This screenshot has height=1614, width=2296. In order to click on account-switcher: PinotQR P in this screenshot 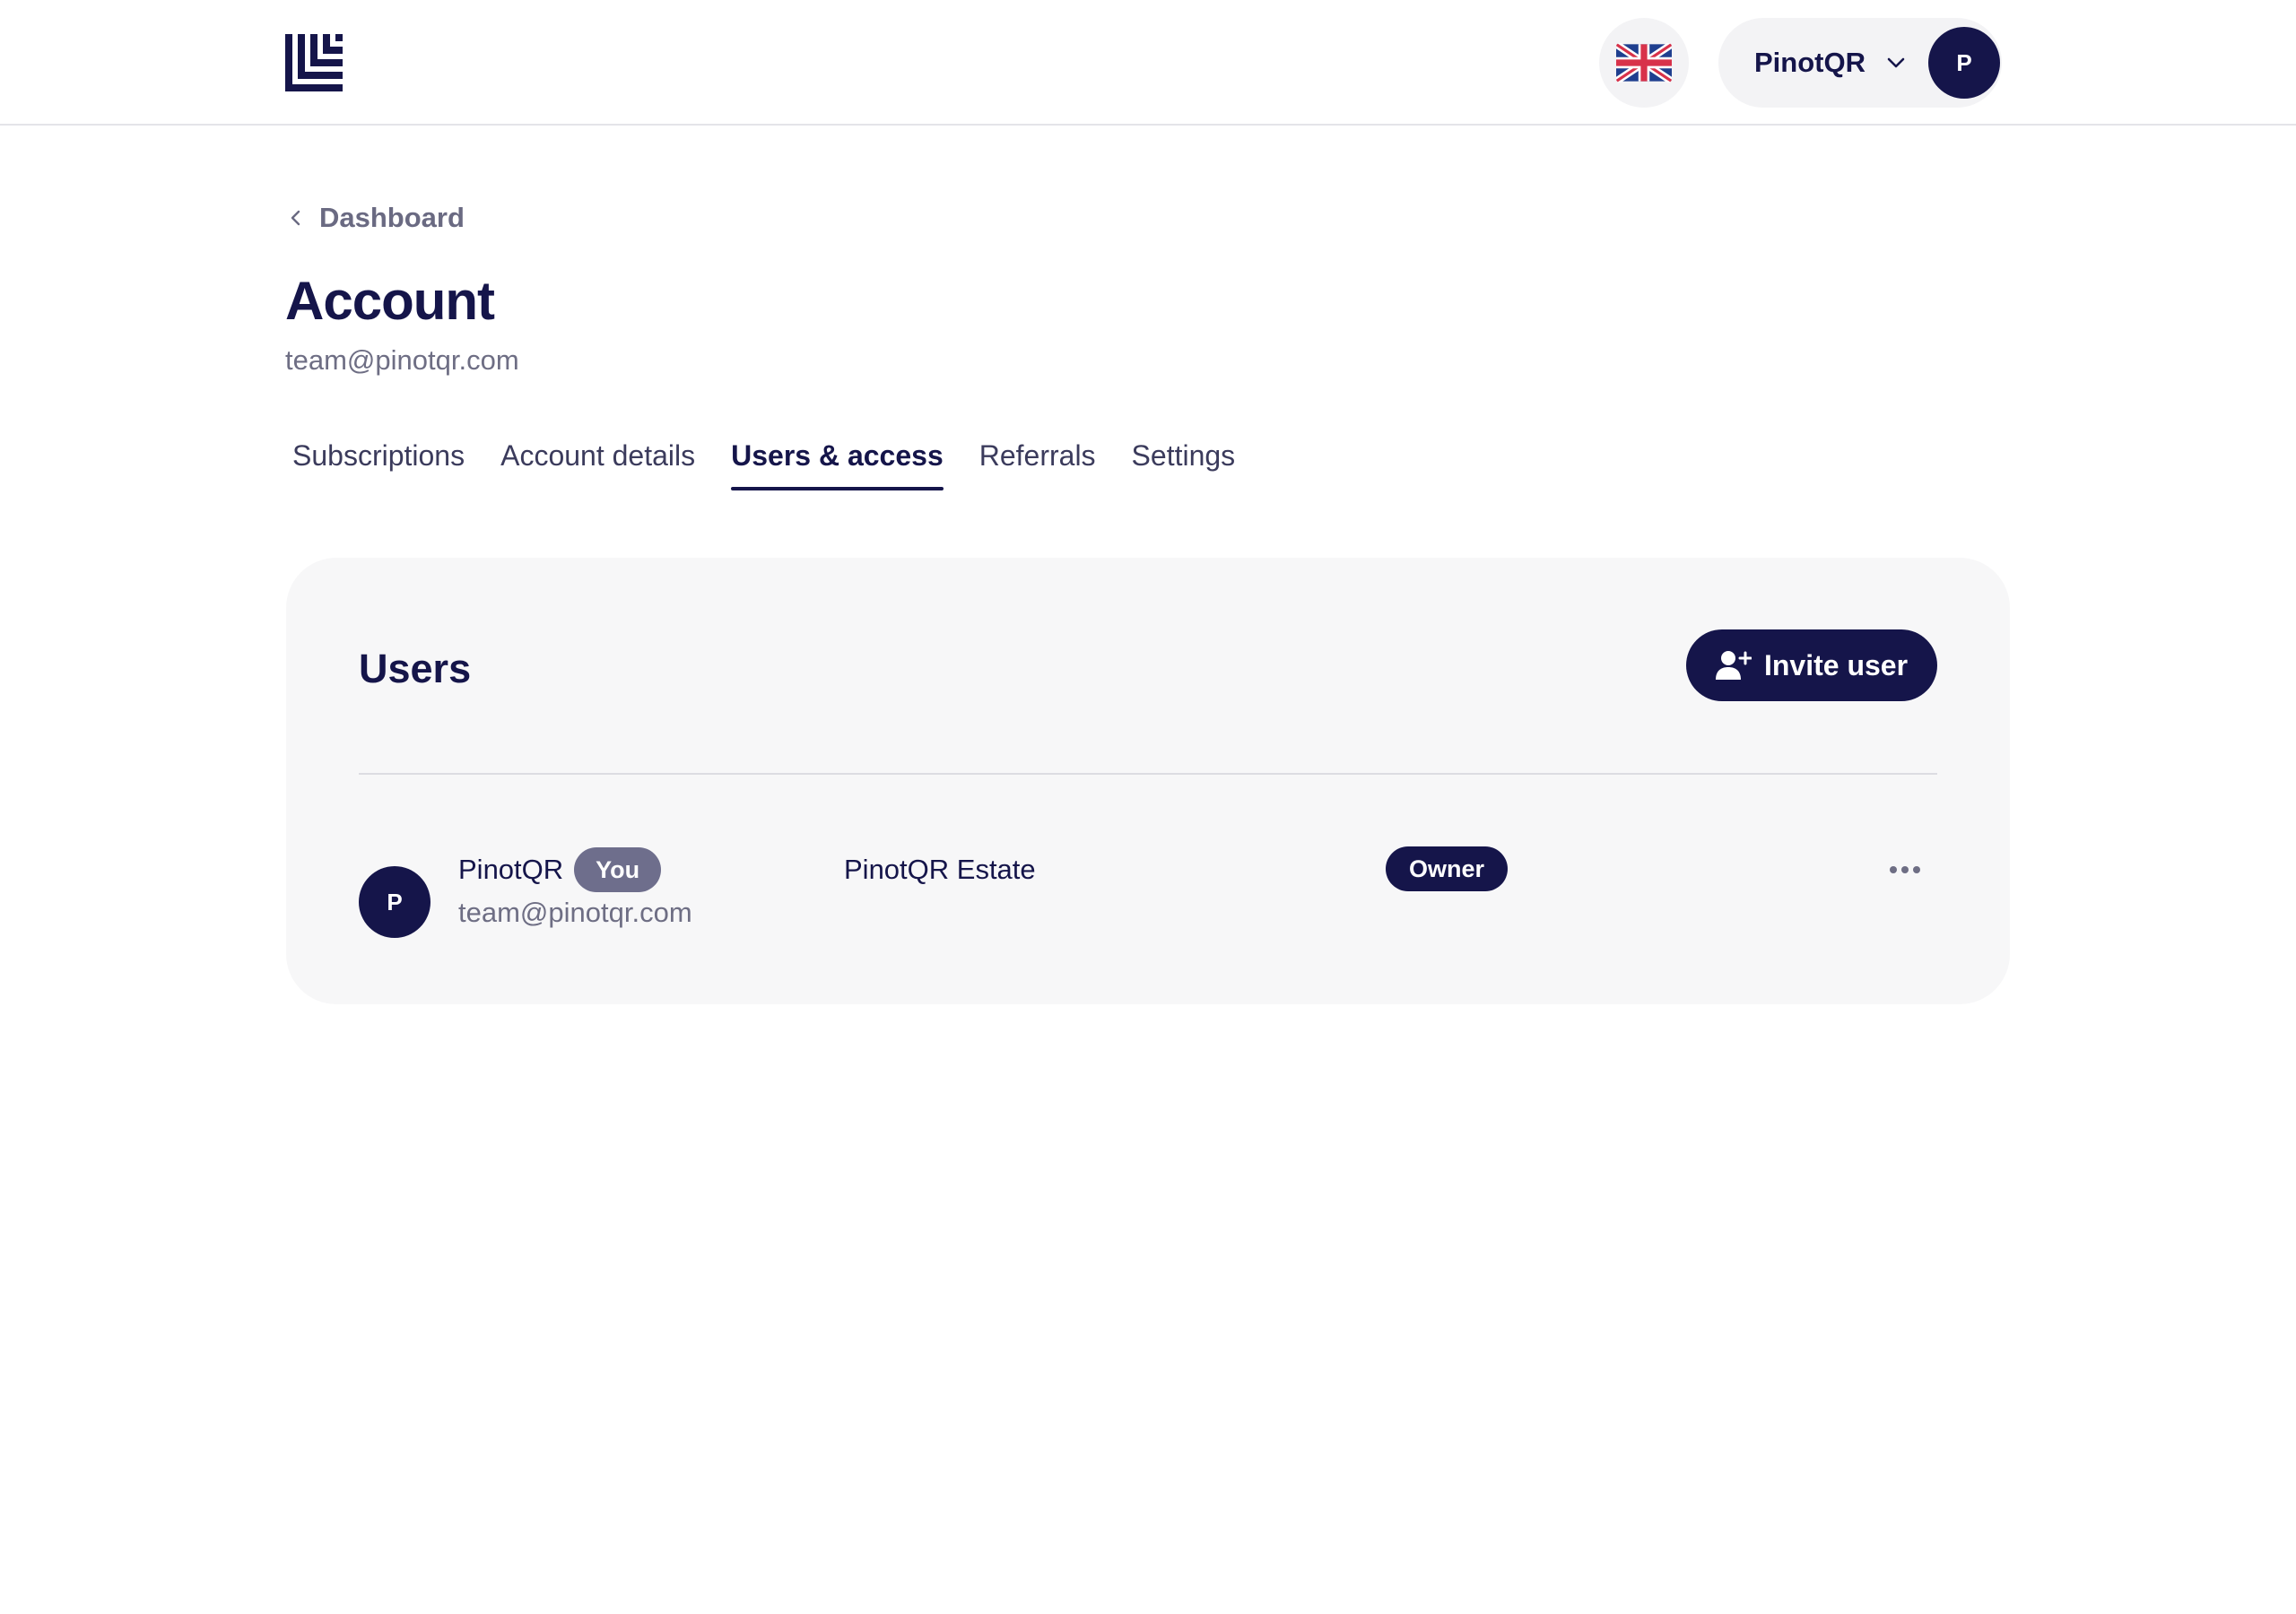, I will do `click(1860, 63)`.